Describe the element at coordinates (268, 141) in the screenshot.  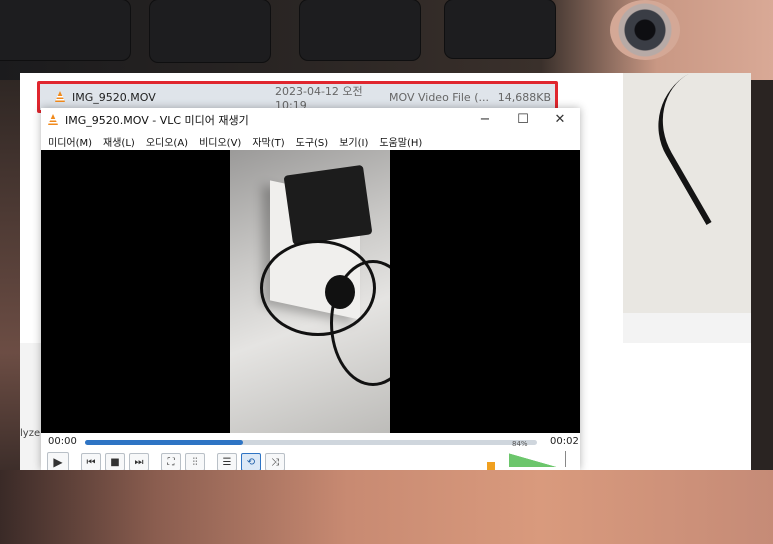
I see `menu-subtitle: 자막(T)` at that location.